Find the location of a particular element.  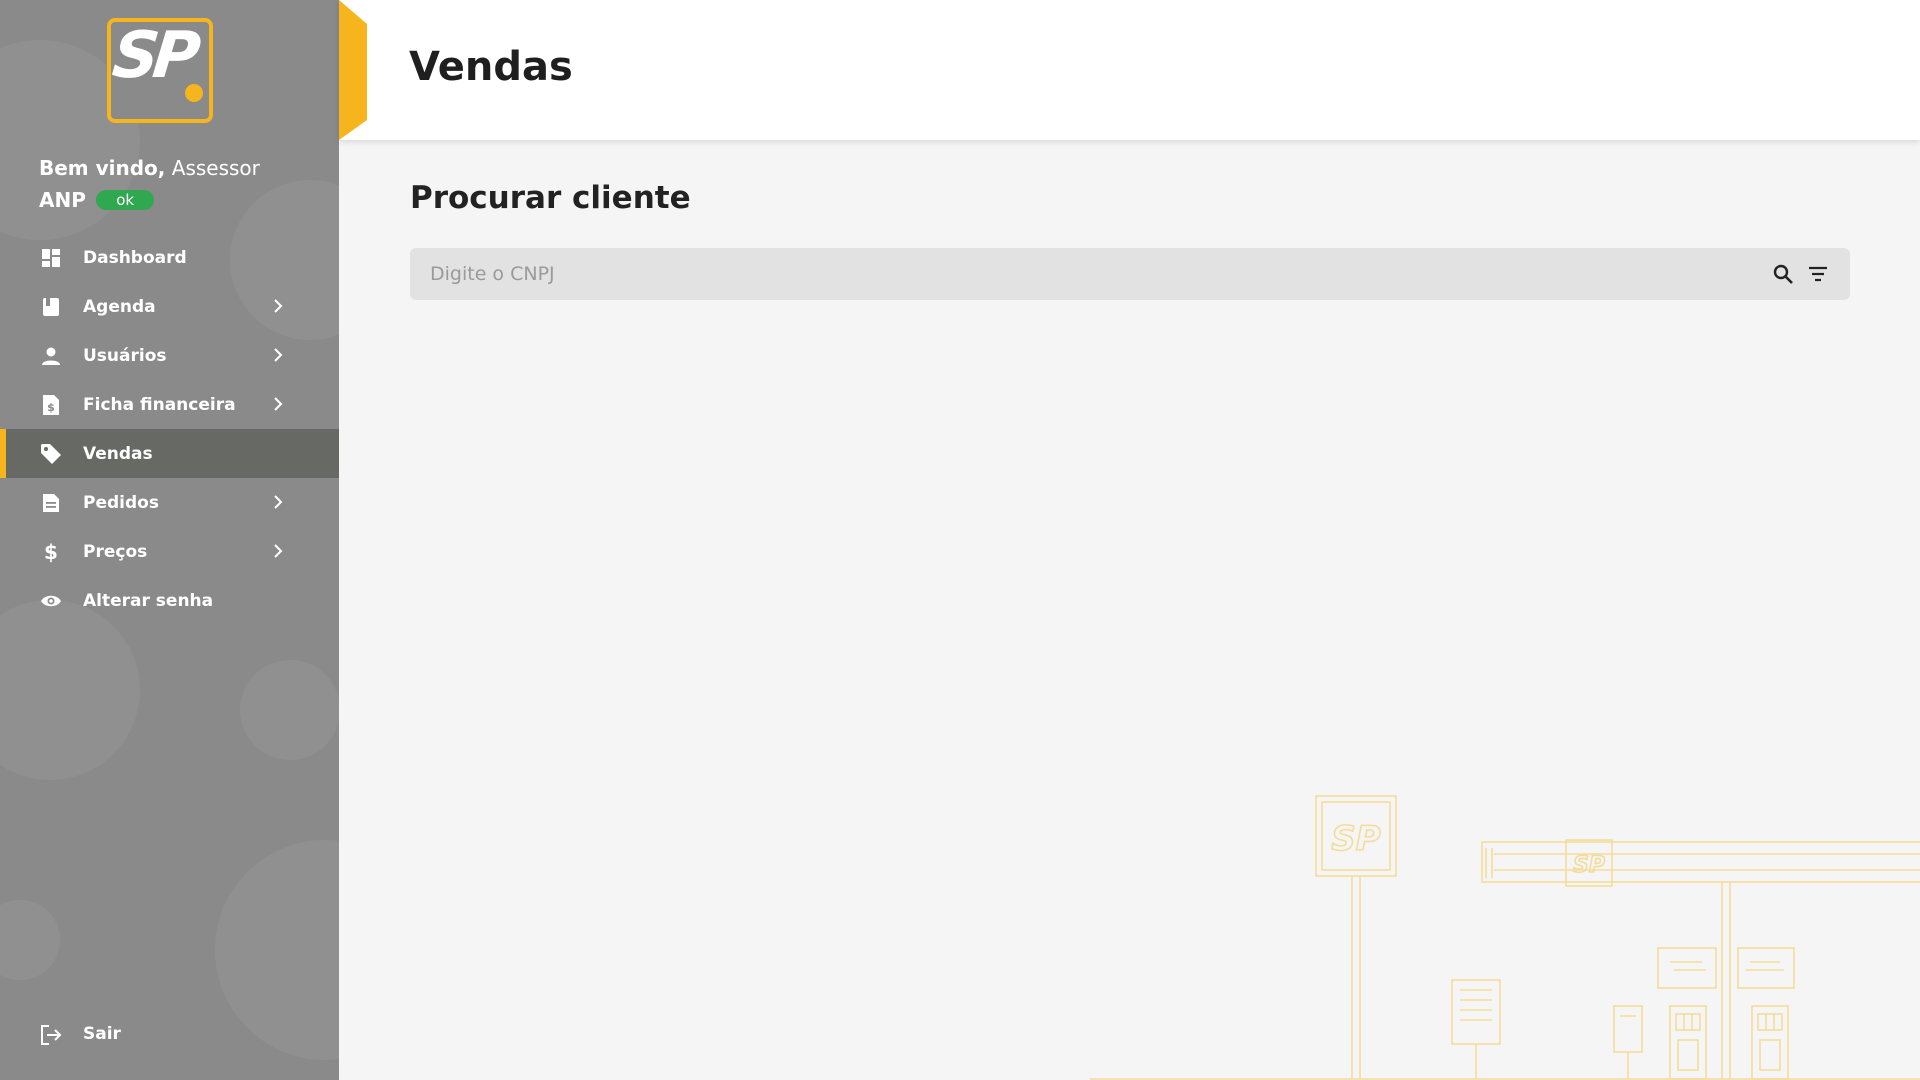

page-header: Vendas is located at coordinates (1129, 70).